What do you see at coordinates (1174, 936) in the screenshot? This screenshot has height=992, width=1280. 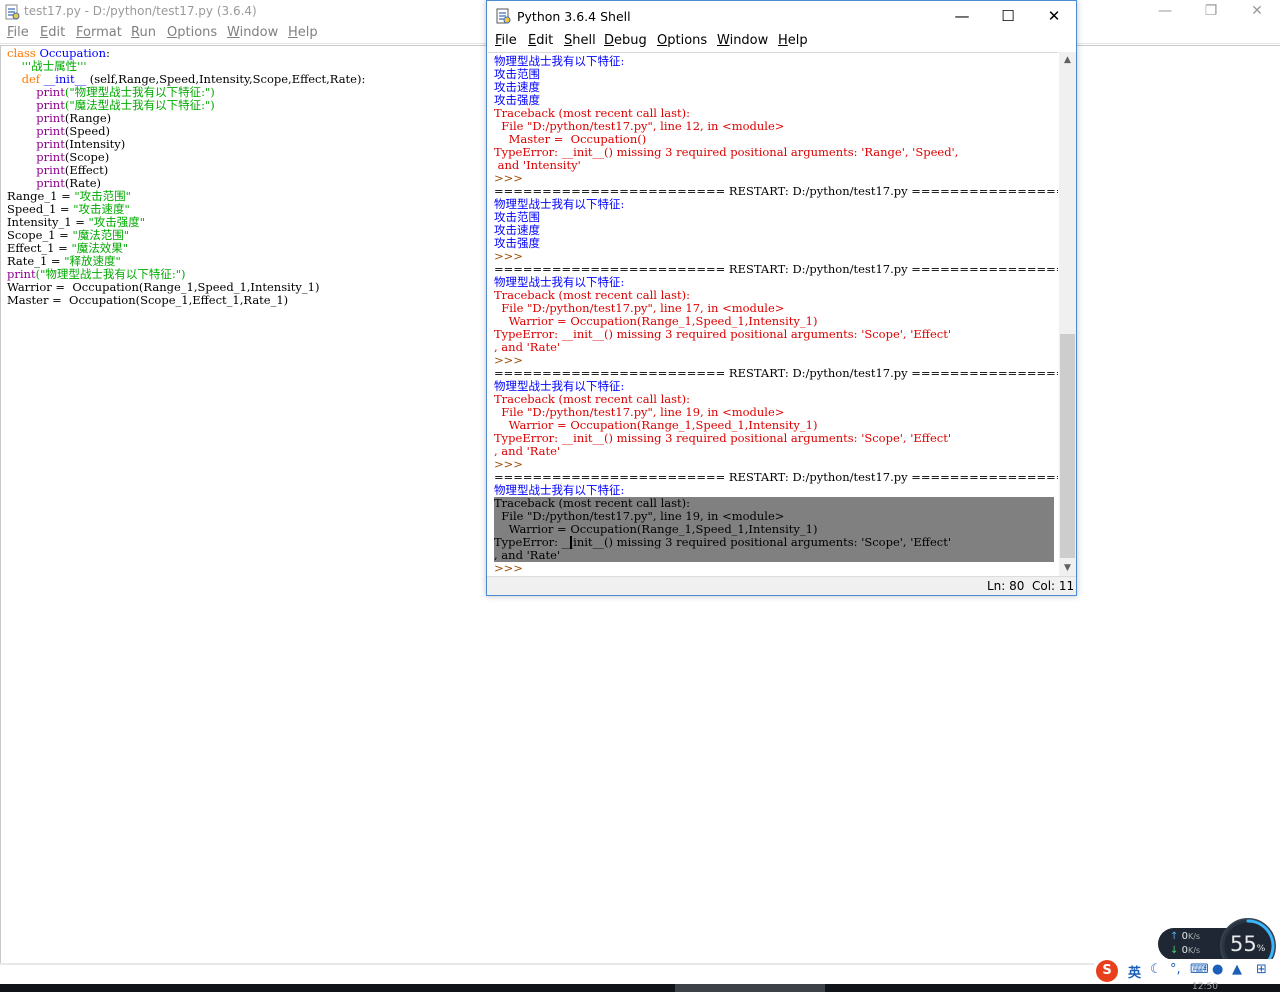 I see `upload-arrow-icon: ↑` at bounding box center [1174, 936].